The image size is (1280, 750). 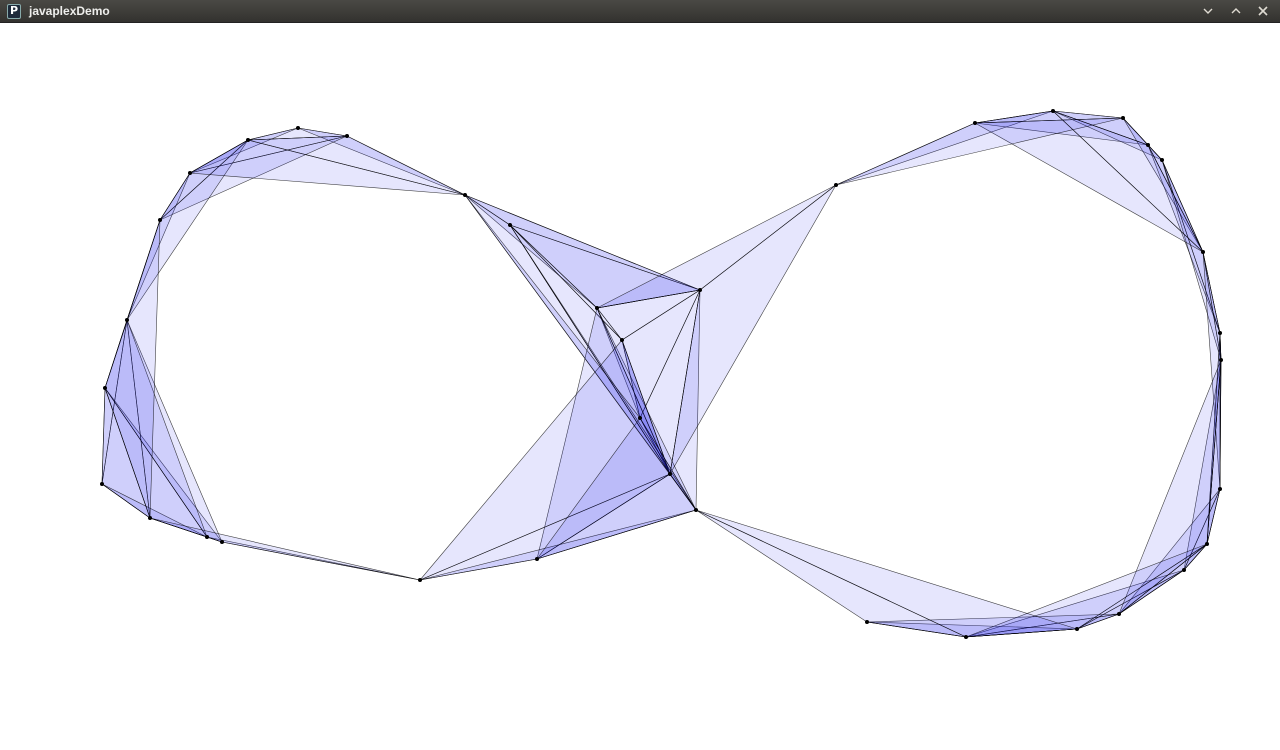 What do you see at coordinates (14, 11) in the screenshot?
I see `processing-app-icon: P` at bounding box center [14, 11].